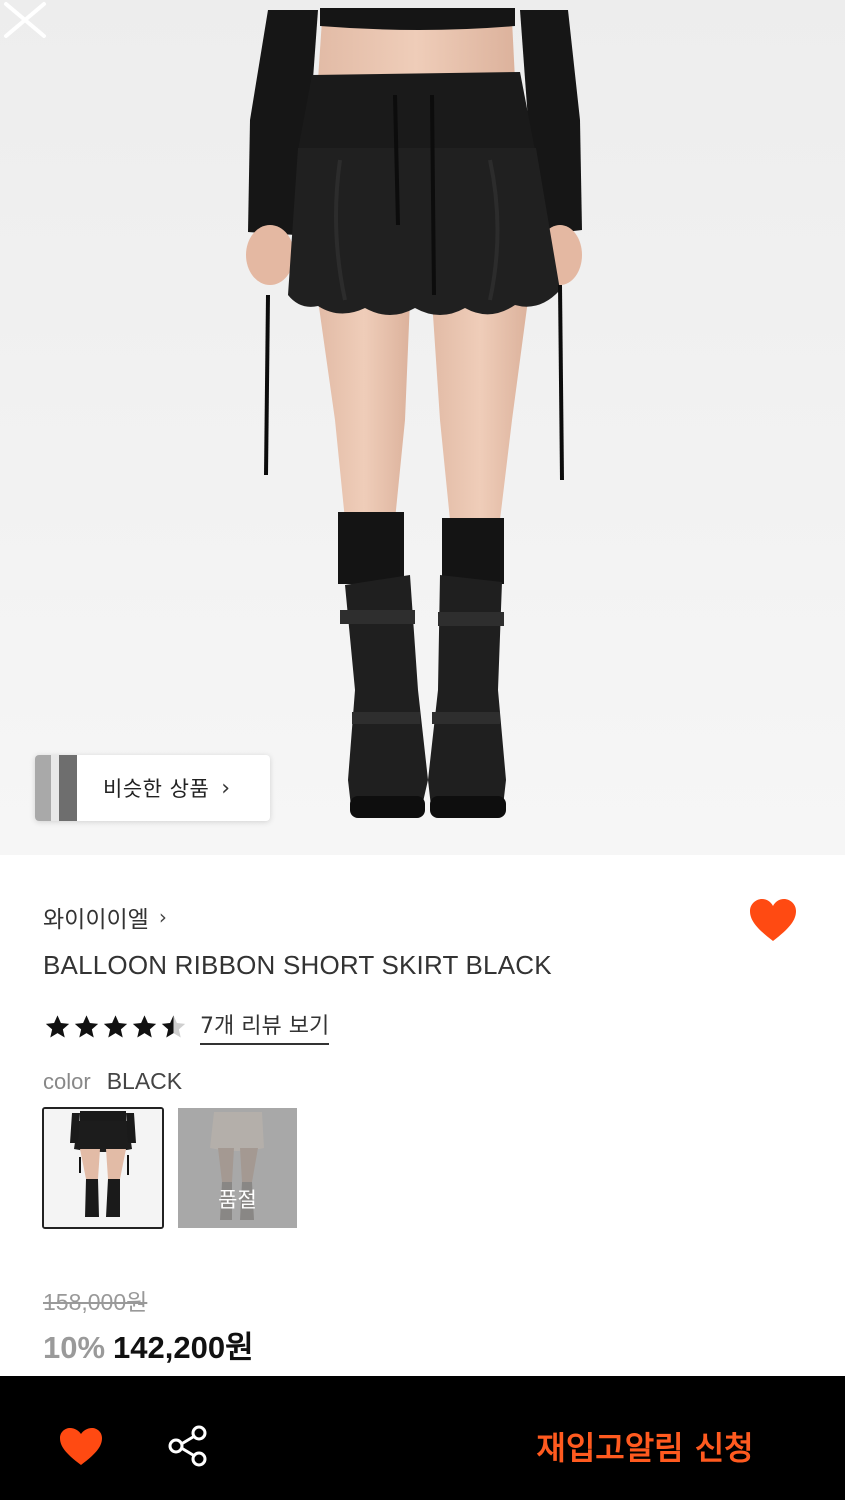  What do you see at coordinates (297, 965) in the screenshot?
I see `product-title: BALLOON RIBBON SHORT SKIRT BLACK` at bounding box center [297, 965].